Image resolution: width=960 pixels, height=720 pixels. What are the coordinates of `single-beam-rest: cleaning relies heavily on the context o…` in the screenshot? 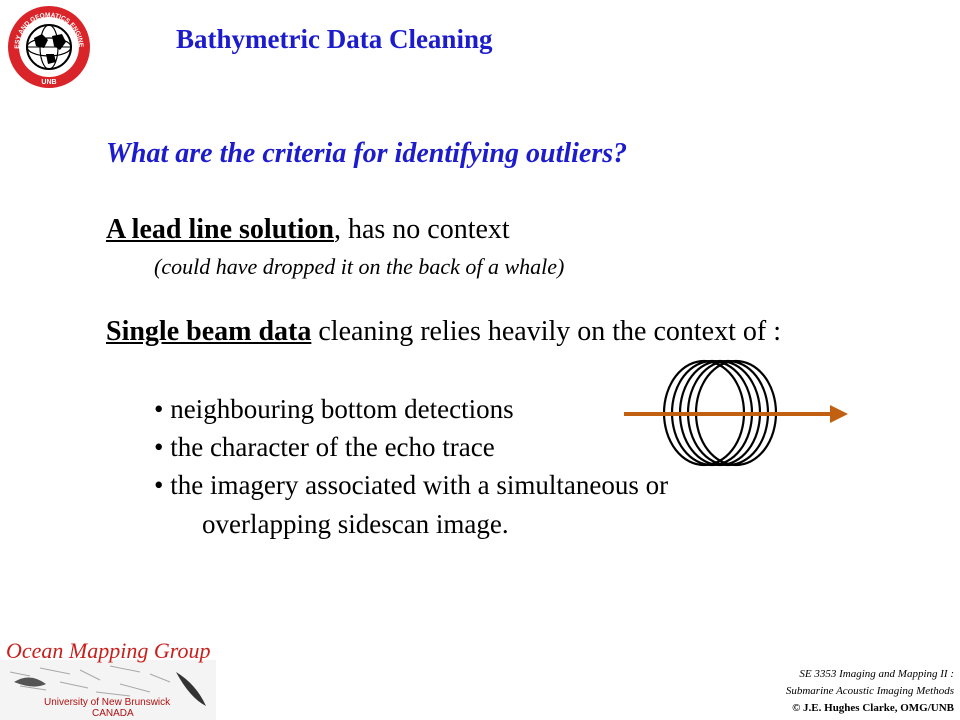 It's located at (546, 331).